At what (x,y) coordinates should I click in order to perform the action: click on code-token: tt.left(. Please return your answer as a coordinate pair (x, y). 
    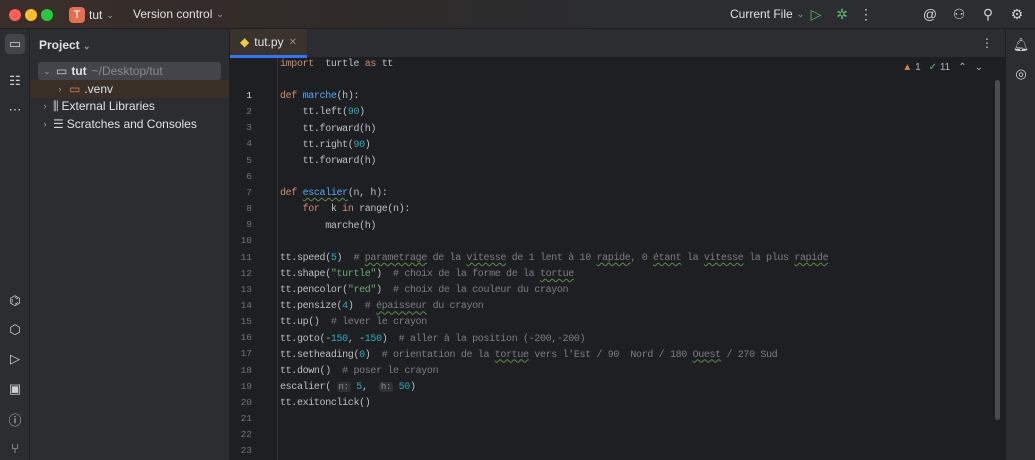
    Looking at the image, I should click on (314, 113).